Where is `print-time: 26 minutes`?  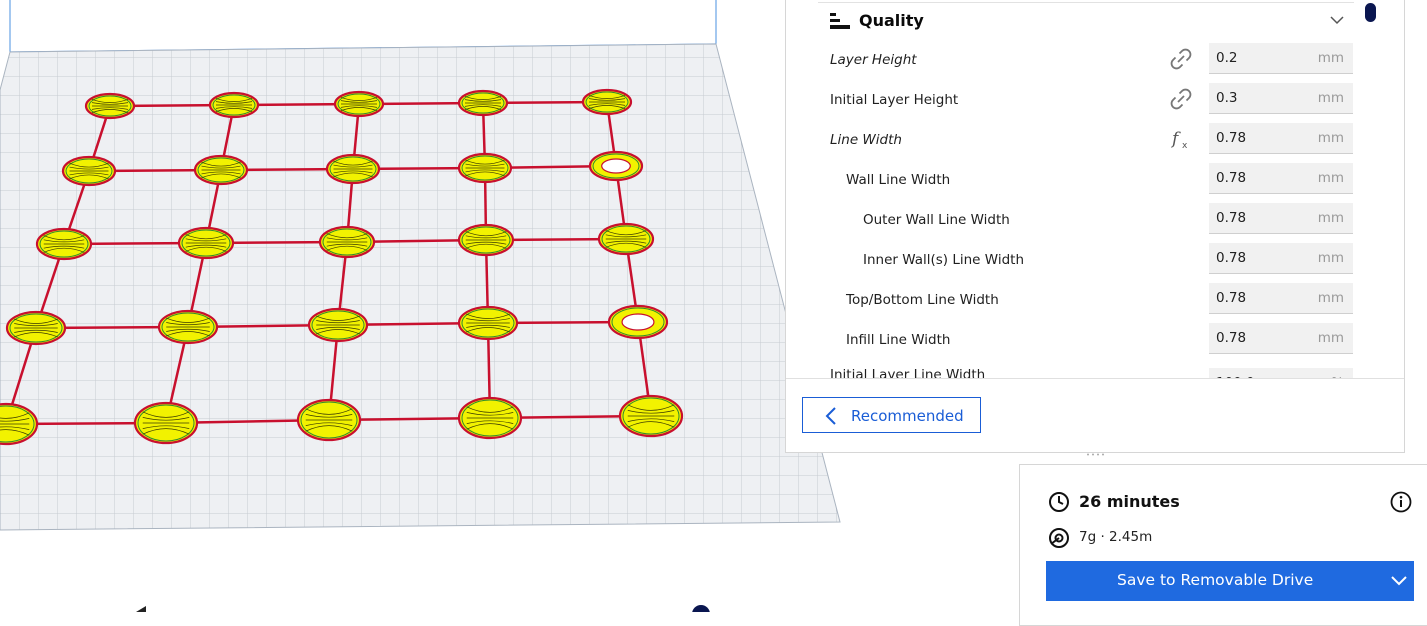 print-time: 26 minutes is located at coordinates (1129, 501).